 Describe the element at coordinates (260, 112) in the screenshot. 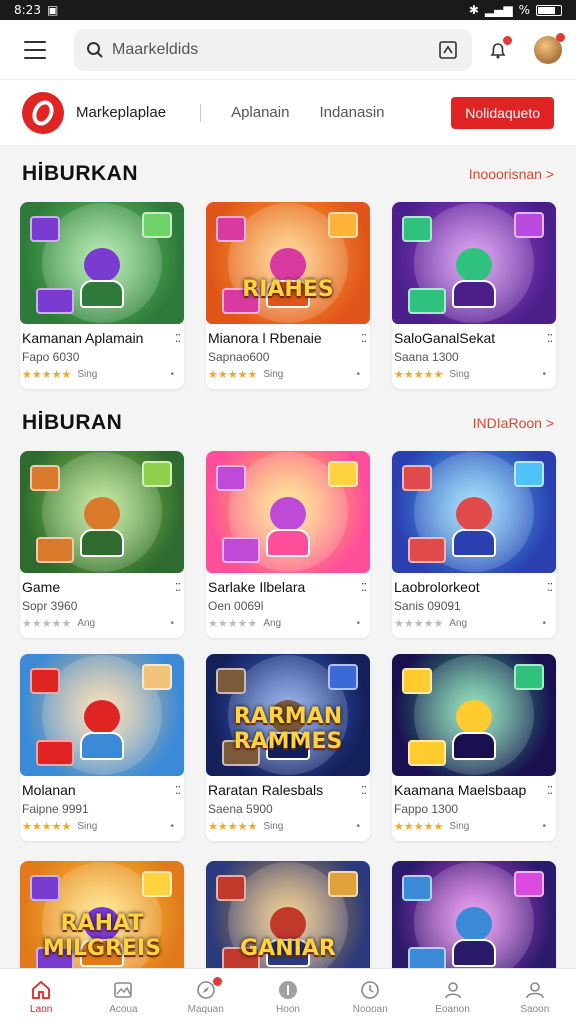

I see `brand-link-apps: Aplanain` at that location.